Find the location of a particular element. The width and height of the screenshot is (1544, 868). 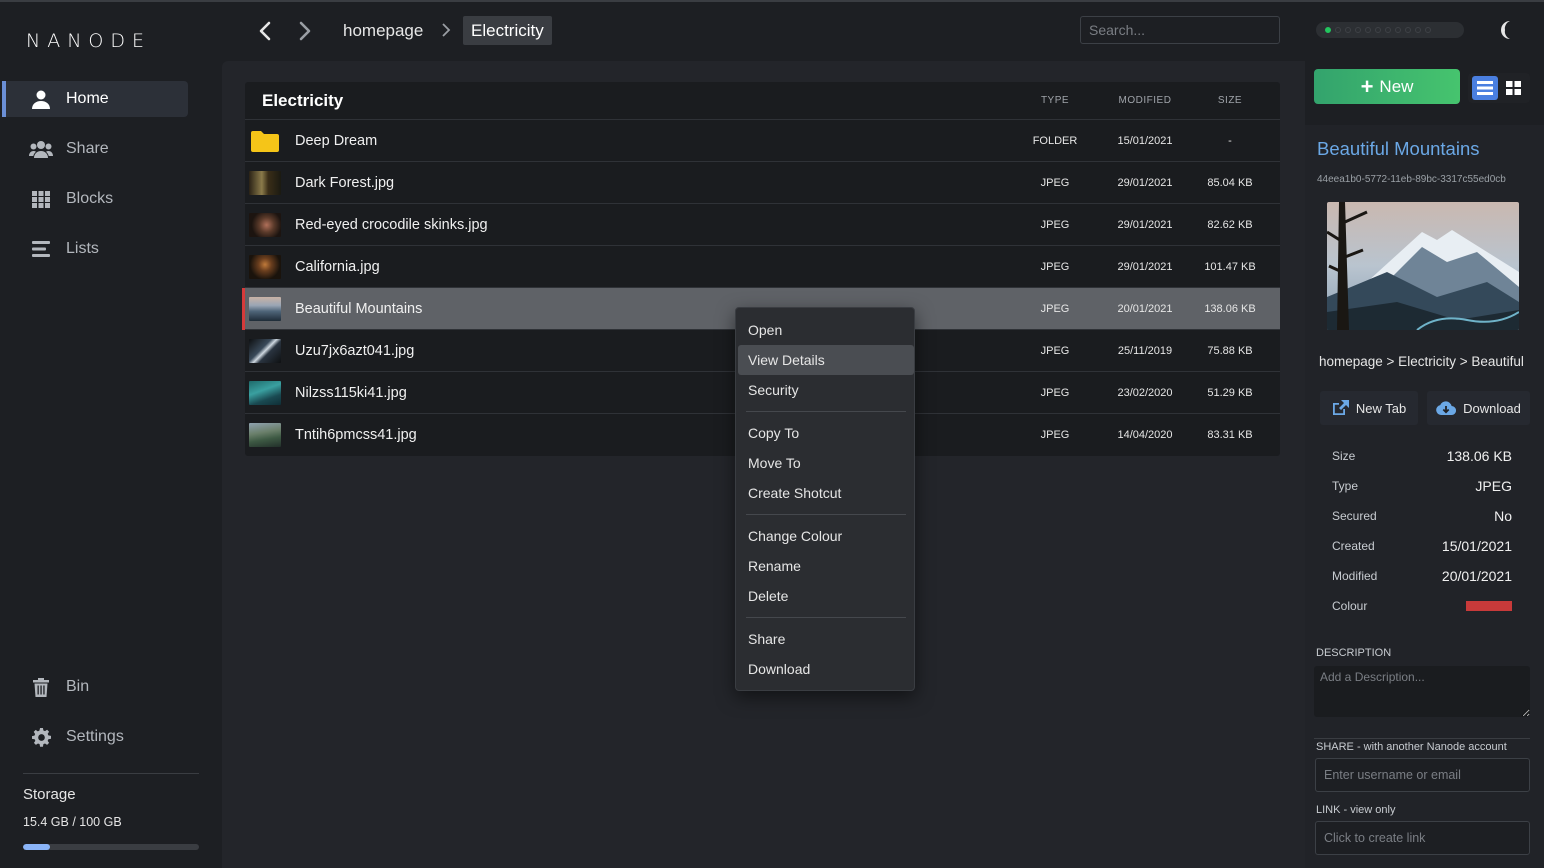

file-size: 85.04 KB is located at coordinates (1230, 182).